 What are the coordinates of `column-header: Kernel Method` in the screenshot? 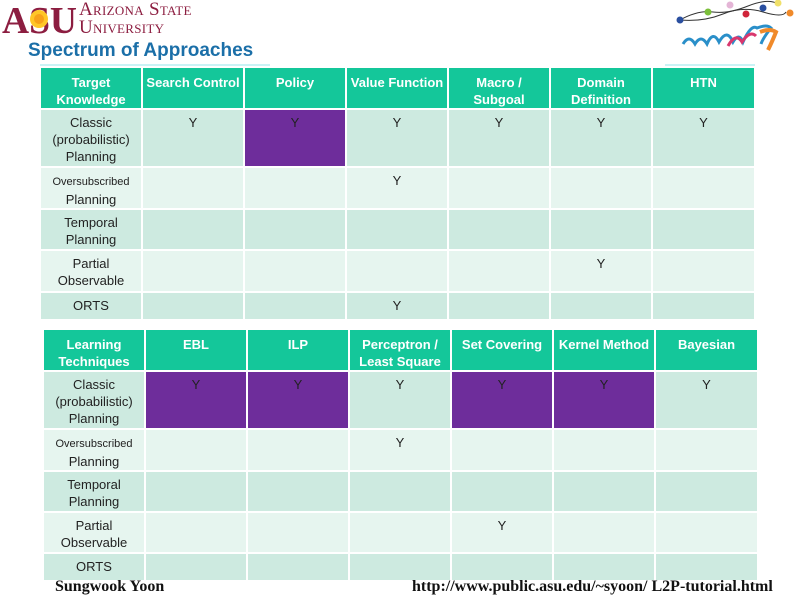 It's located at (604, 350).